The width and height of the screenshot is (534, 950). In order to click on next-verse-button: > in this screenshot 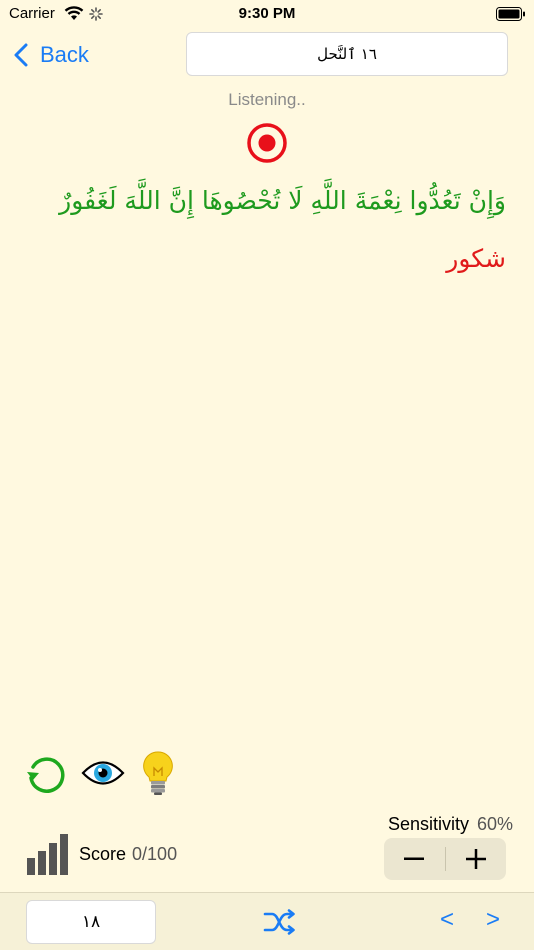, I will do `click(493, 920)`.